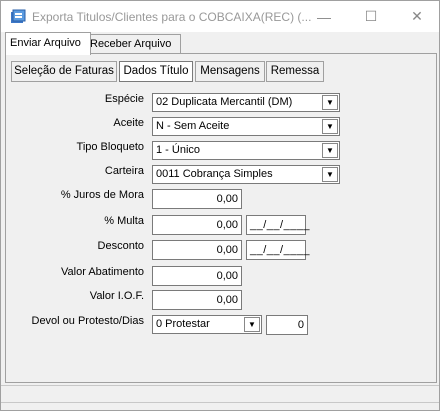 The height and width of the screenshot is (411, 440). What do you see at coordinates (227, 225) in the screenshot?
I see `multa-value: 0,00` at bounding box center [227, 225].